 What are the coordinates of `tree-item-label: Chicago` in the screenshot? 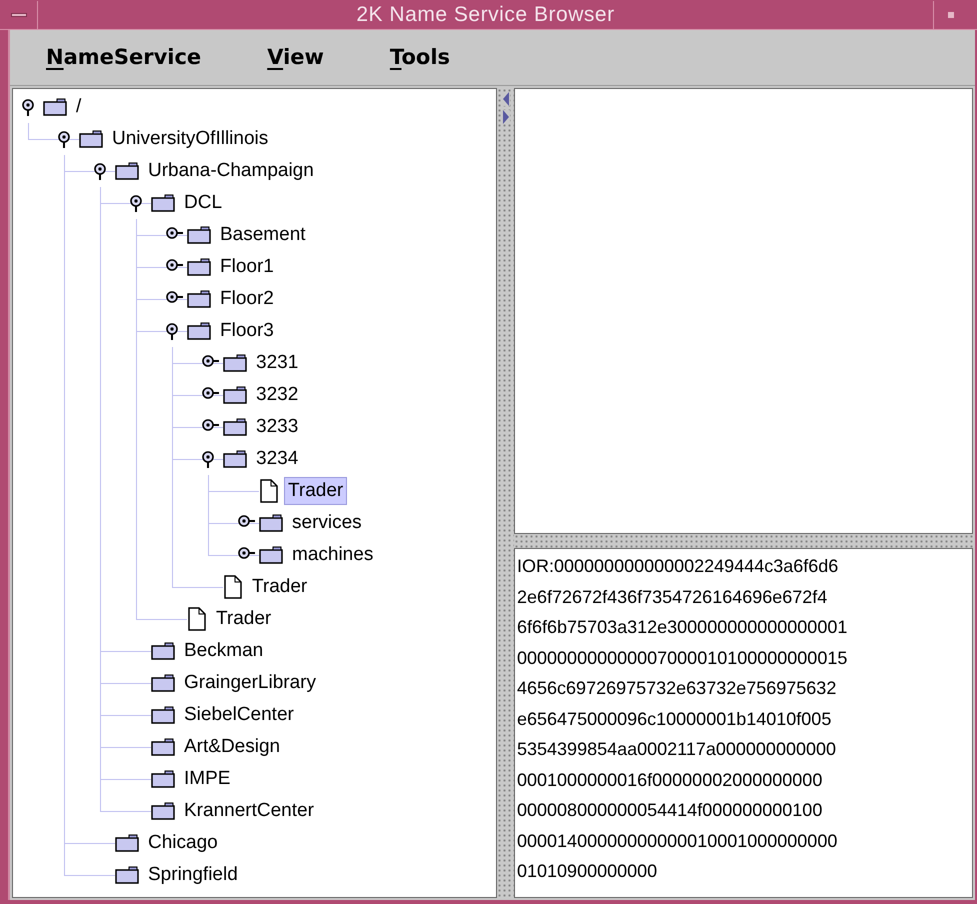 It's located at (183, 843).